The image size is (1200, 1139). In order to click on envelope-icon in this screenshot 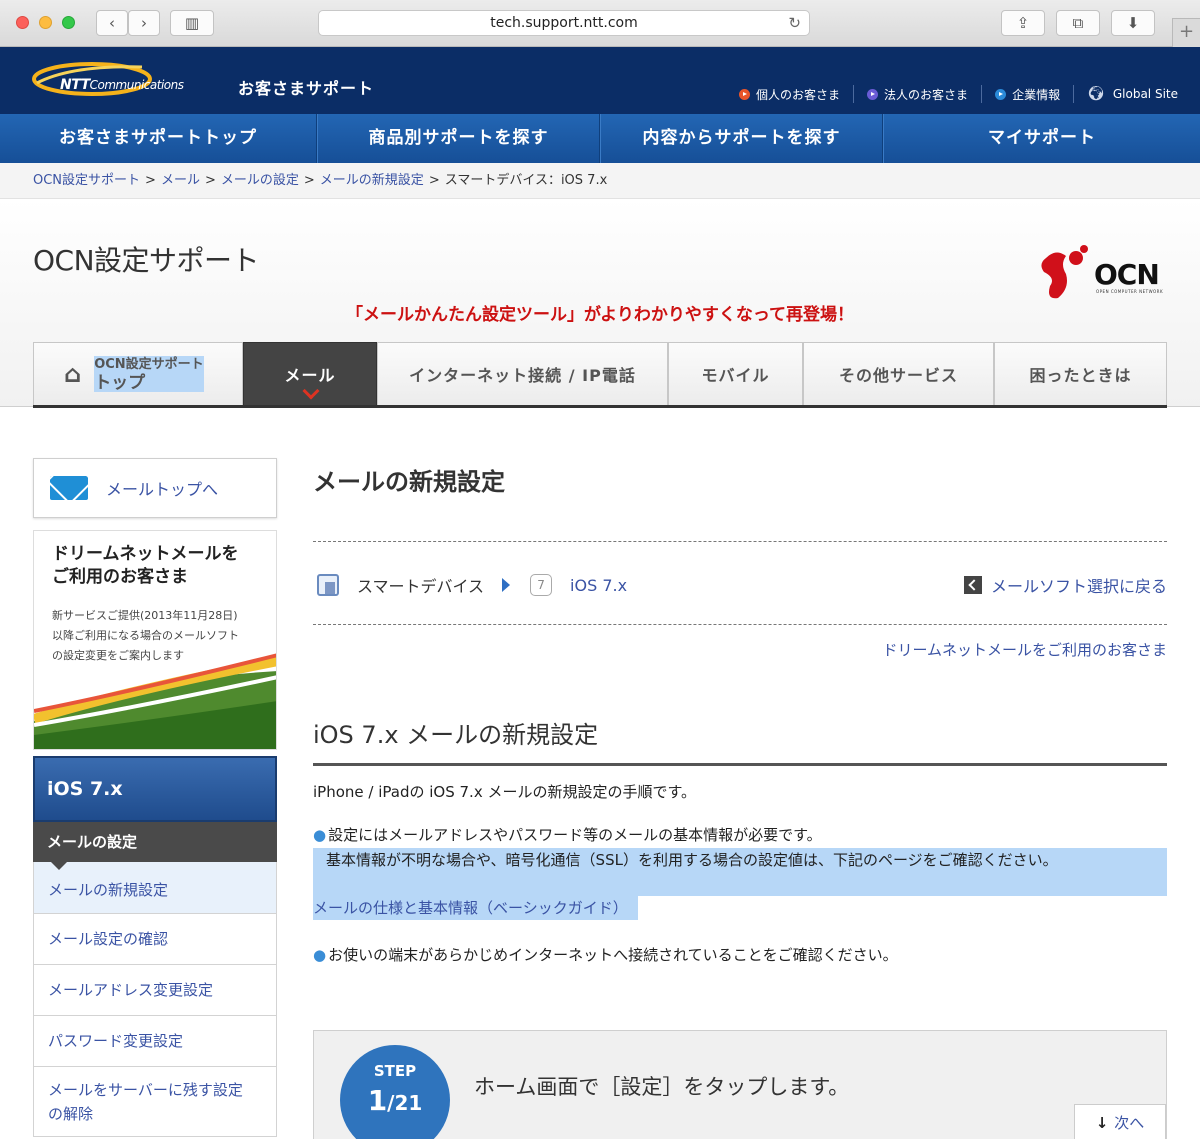, I will do `click(69, 488)`.